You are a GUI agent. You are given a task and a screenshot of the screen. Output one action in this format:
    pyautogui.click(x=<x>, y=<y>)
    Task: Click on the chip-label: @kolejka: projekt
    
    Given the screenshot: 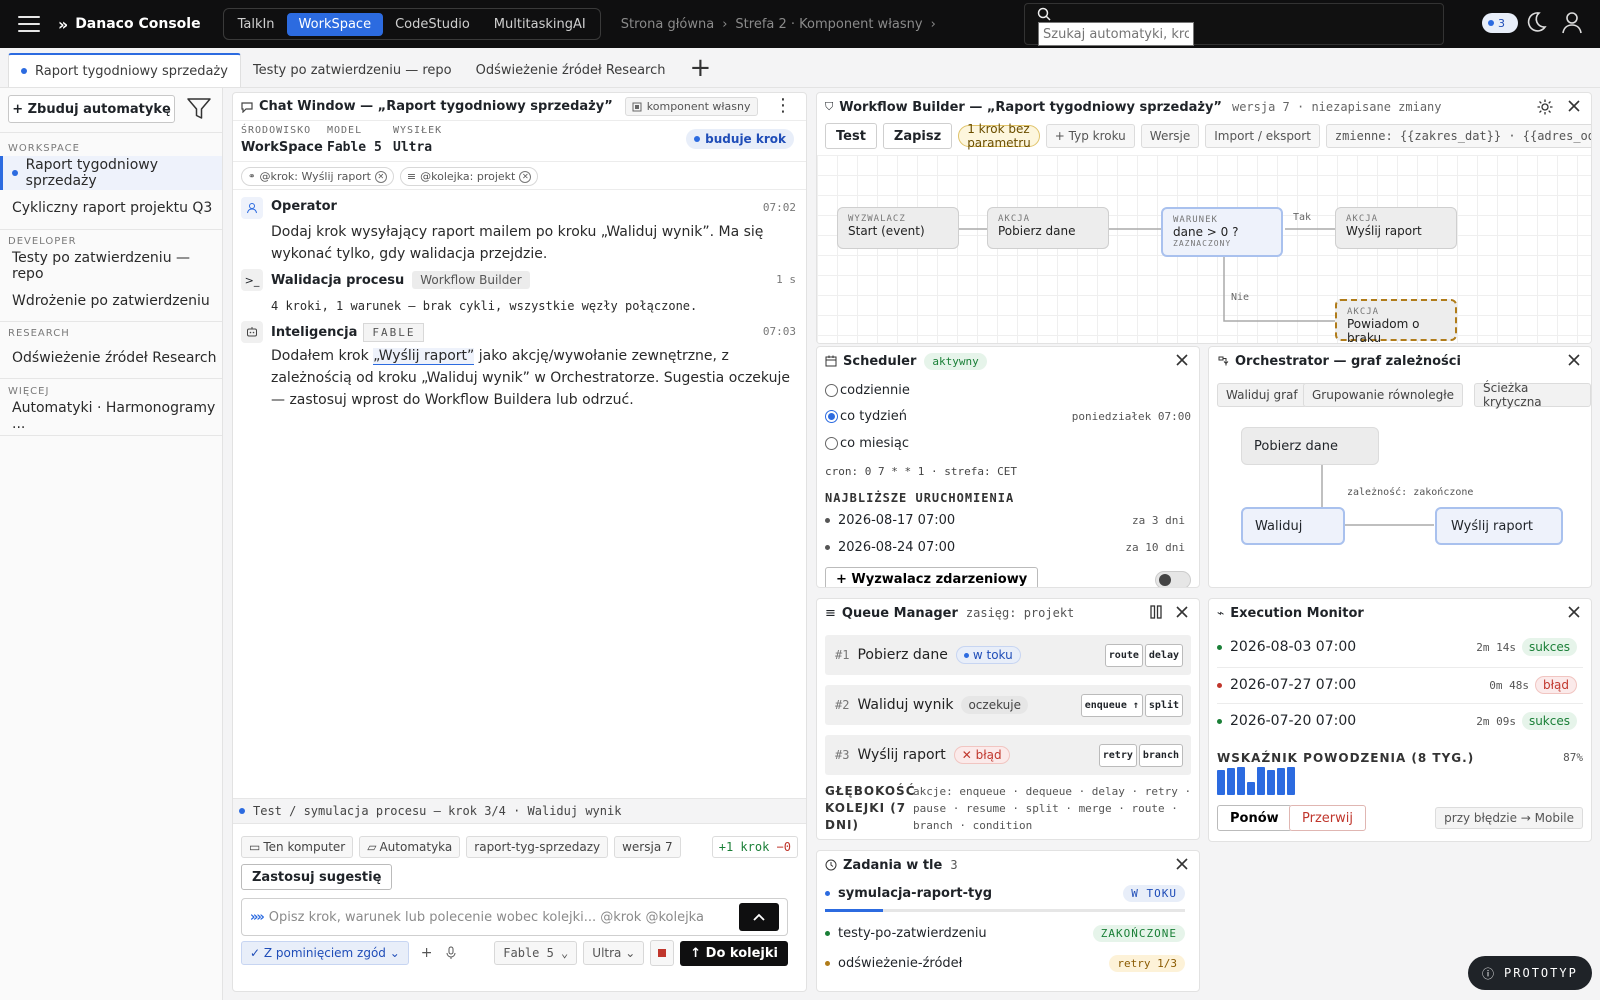 What is the action you would take?
    pyautogui.click(x=468, y=176)
    